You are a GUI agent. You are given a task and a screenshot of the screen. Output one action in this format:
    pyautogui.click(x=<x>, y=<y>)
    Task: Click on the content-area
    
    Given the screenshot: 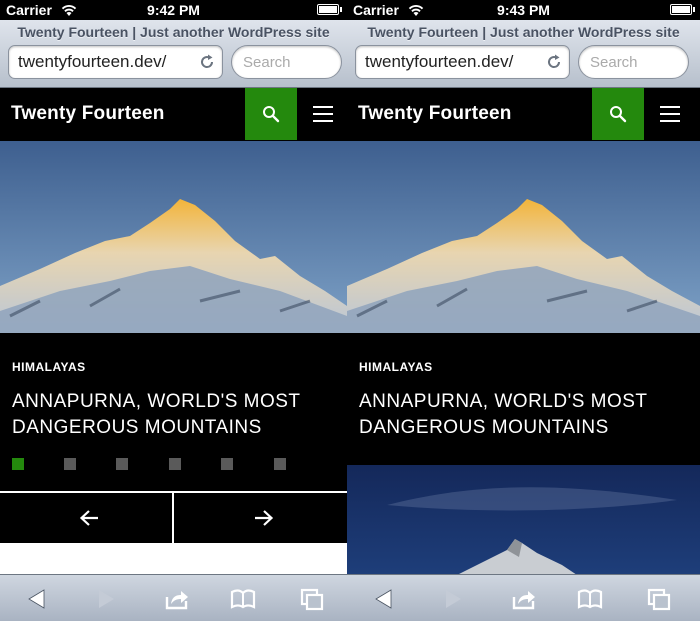 What is the action you would take?
    pyautogui.click(x=173, y=559)
    